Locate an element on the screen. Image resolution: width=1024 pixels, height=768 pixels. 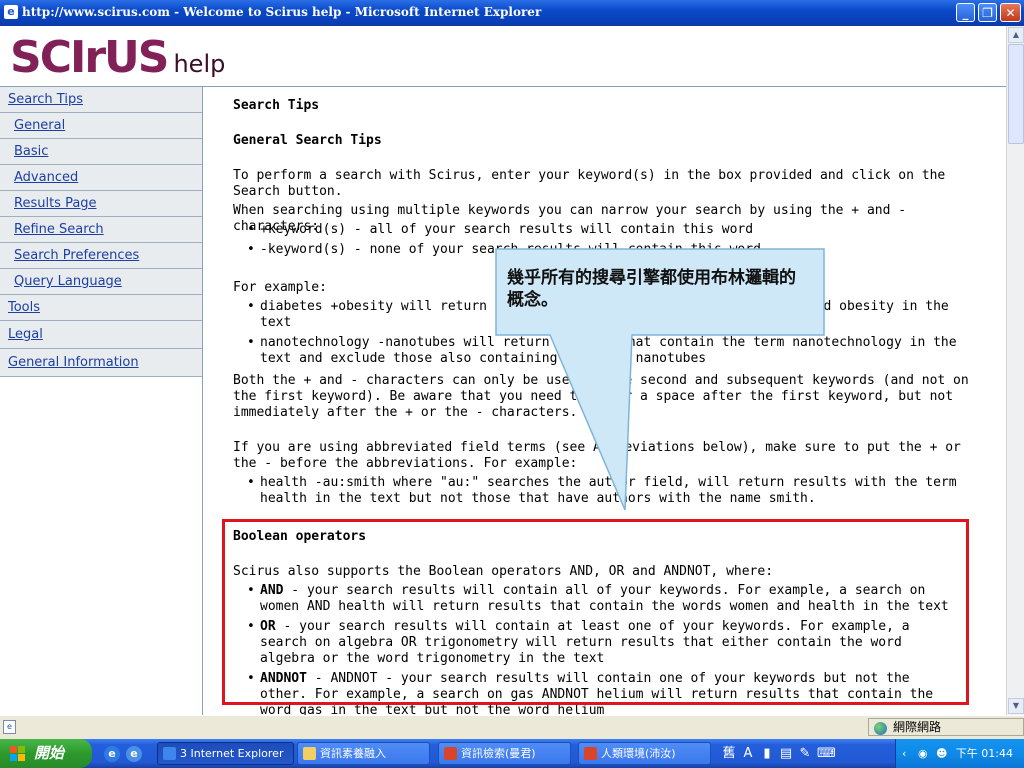
ime-menu-icon: ▤ is located at coordinates (786, 754).